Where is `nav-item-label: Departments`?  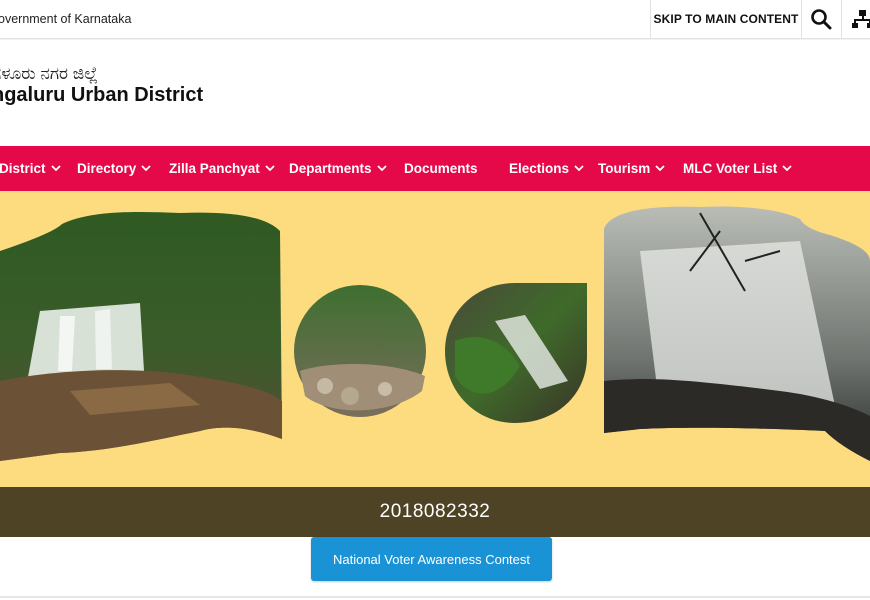 nav-item-label: Departments is located at coordinates (330, 168).